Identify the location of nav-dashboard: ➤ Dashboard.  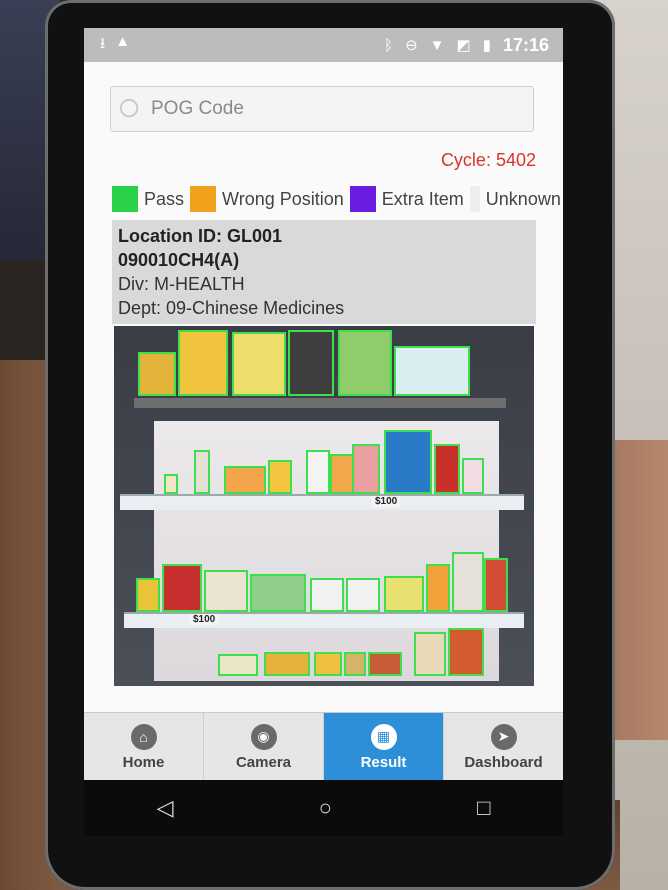
(503, 746).